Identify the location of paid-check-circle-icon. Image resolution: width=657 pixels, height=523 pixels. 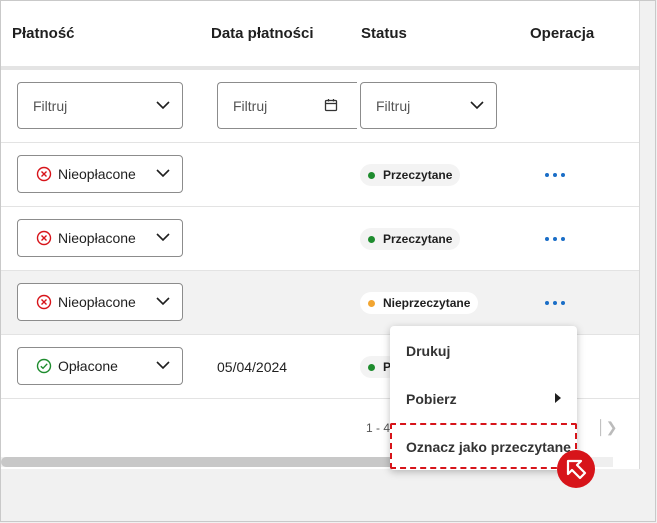
(44, 366).